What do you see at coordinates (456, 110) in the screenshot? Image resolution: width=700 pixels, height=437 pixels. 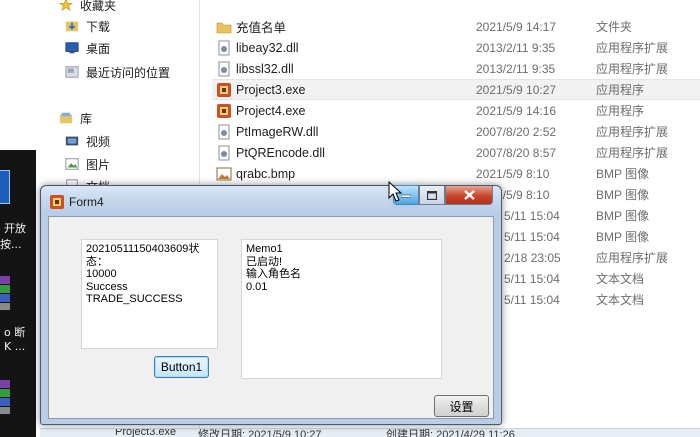 I see `file-row: Project4.exe 2021/5/9 14:16 应用程序` at bounding box center [456, 110].